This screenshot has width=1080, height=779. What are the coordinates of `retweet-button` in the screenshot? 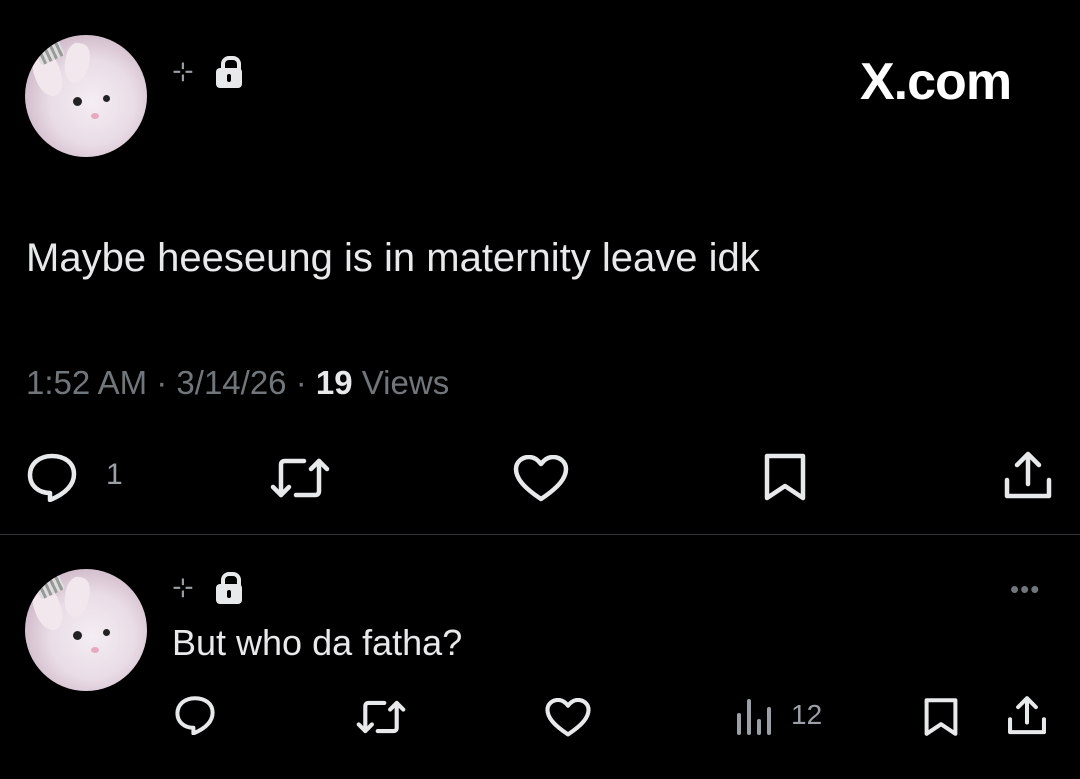 It's located at (300, 478).